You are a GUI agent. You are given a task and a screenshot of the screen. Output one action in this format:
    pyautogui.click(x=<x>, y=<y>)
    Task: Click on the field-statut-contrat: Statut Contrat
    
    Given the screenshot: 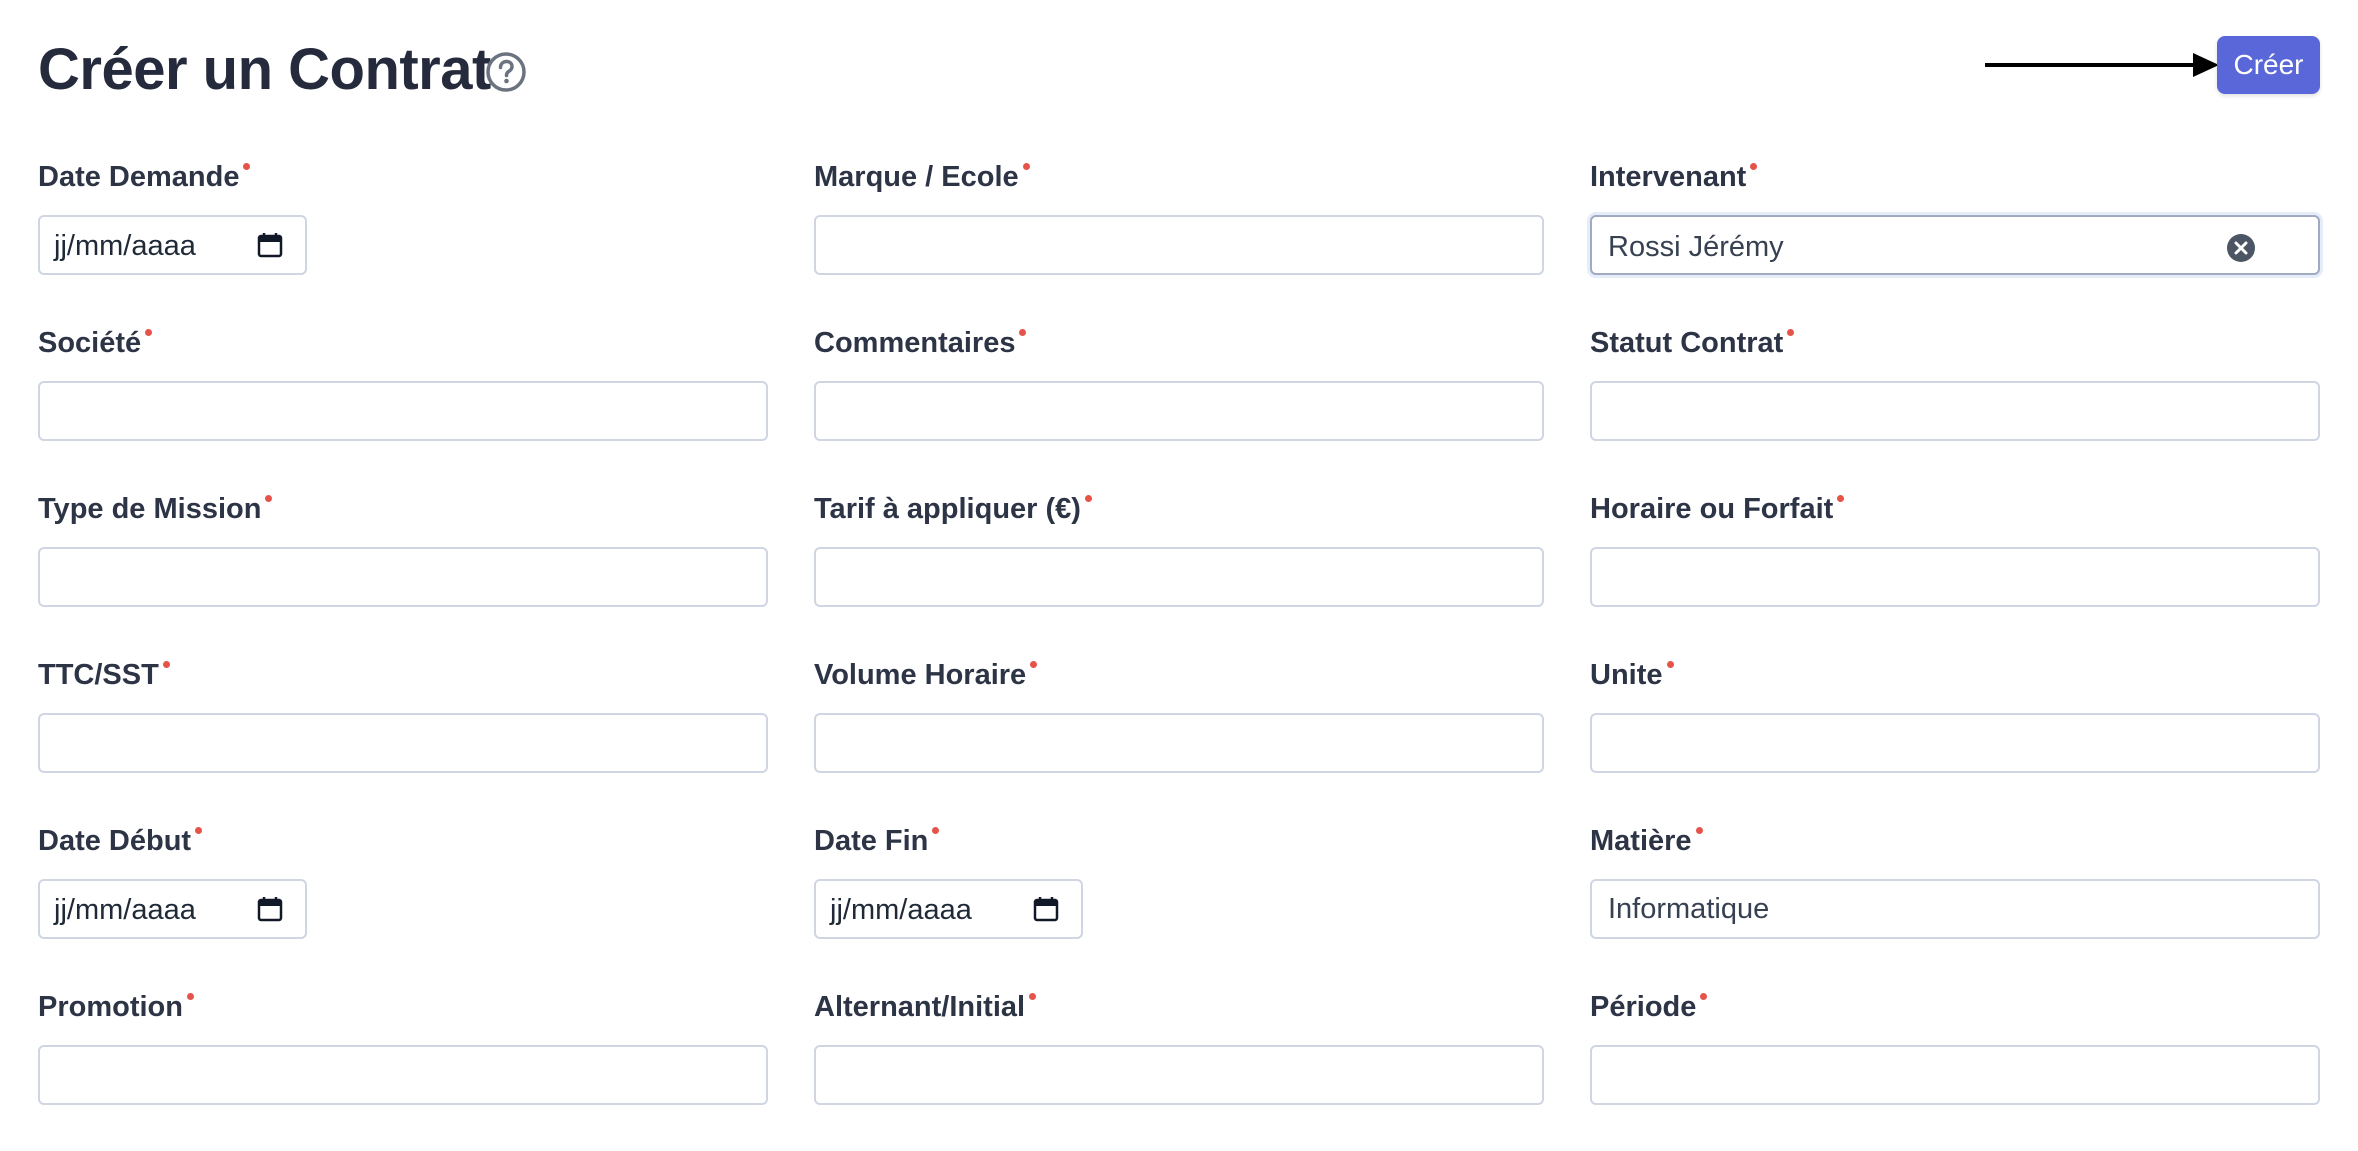 What is the action you would take?
    pyautogui.click(x=1955, y=404)
    